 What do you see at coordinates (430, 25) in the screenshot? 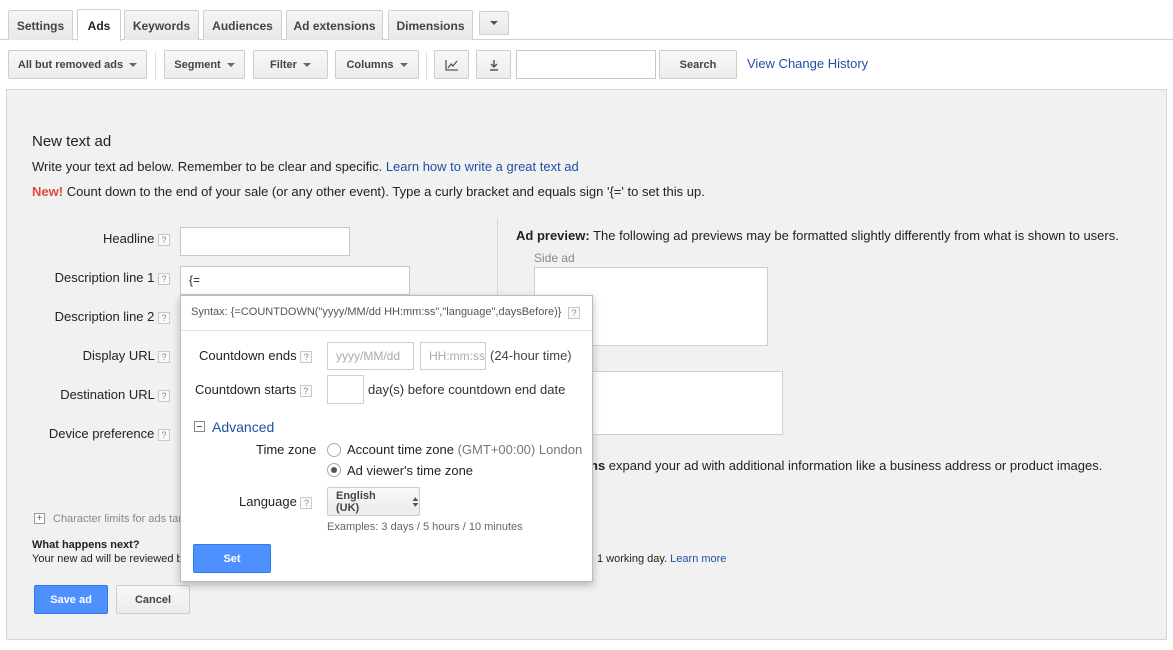
I see `tab-dimensions: Dimensions` at bounding box center [430, 25].